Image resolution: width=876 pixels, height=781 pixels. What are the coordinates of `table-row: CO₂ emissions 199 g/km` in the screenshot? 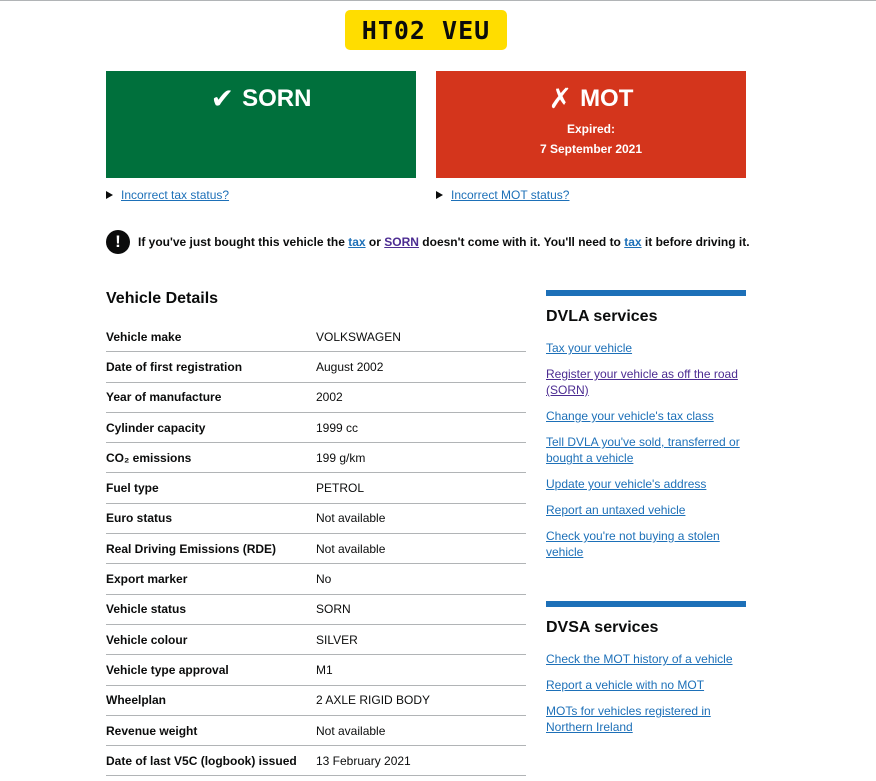 It's located at (316, 458).